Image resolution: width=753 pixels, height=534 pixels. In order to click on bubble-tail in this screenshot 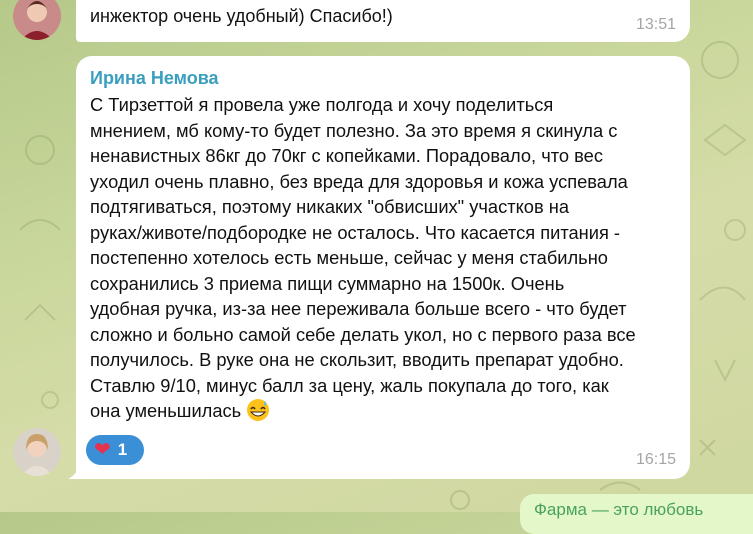, I will do `click(74, 472)`.